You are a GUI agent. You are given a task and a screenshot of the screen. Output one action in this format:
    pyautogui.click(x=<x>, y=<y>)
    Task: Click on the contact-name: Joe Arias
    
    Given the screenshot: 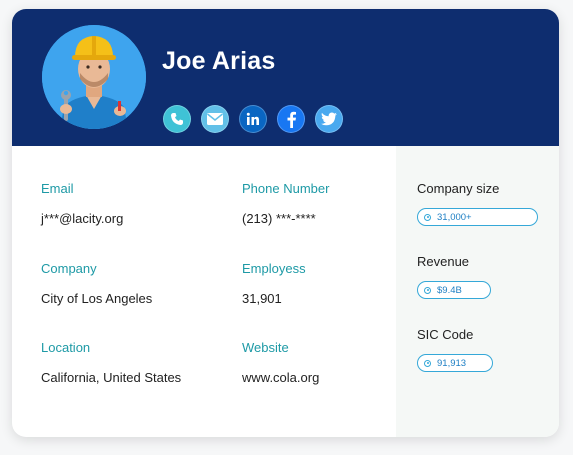 What is the action you would take?
    pyautogui.click(x=219, y=61)
    